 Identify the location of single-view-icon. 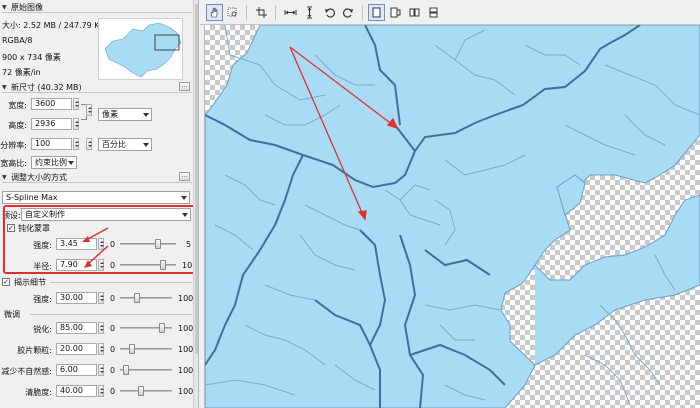
(376, 12).